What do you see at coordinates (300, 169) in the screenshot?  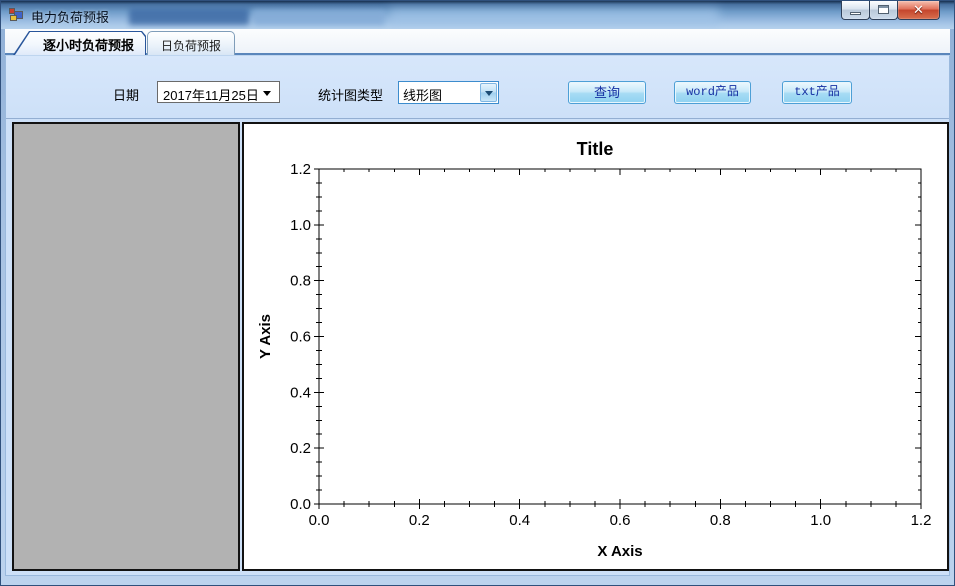 I see `y-tick-label: 1.2` at bounding box center [300, 169].